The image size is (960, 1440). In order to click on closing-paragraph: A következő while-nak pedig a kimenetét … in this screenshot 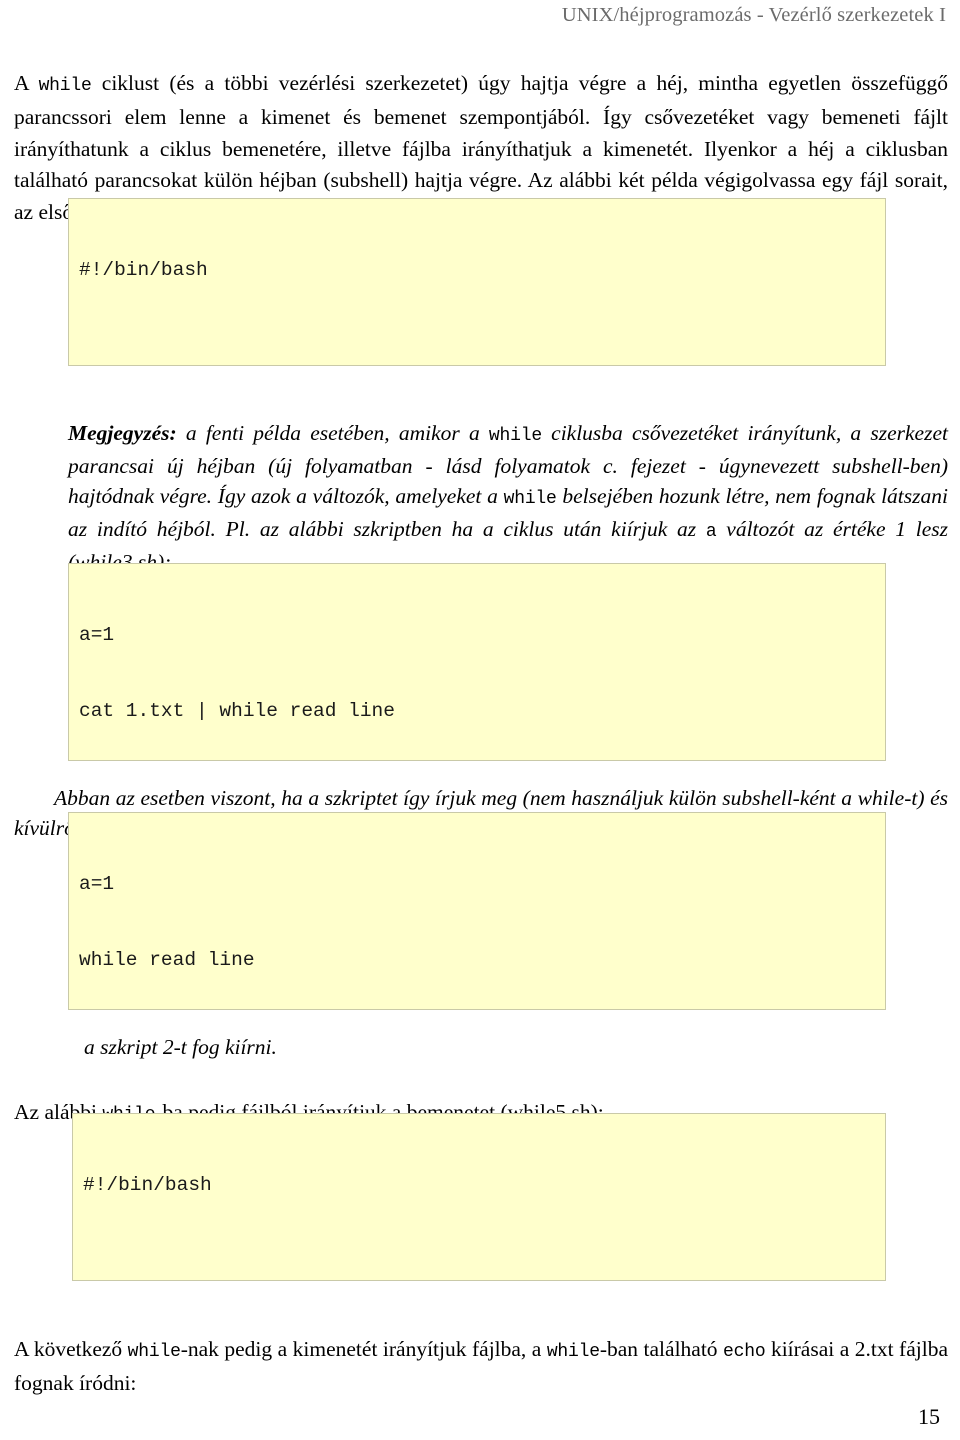, I will do `click(481, 1367)`.